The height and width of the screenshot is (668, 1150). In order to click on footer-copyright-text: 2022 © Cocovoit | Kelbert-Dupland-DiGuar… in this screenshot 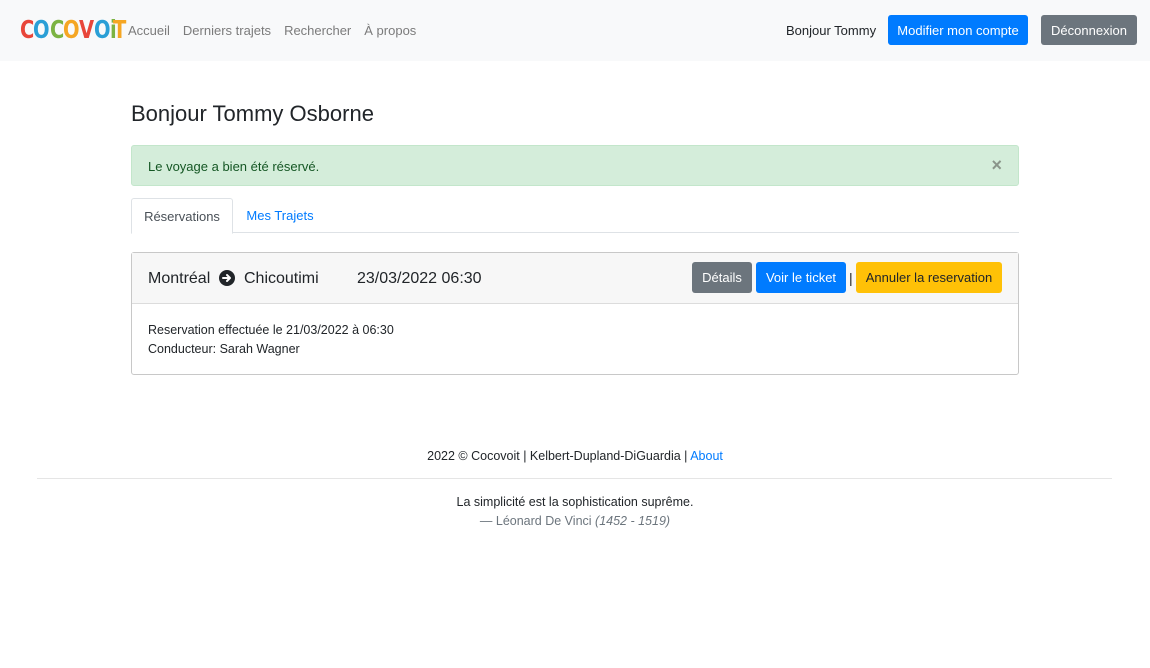, I will do `click(557, 456)`.